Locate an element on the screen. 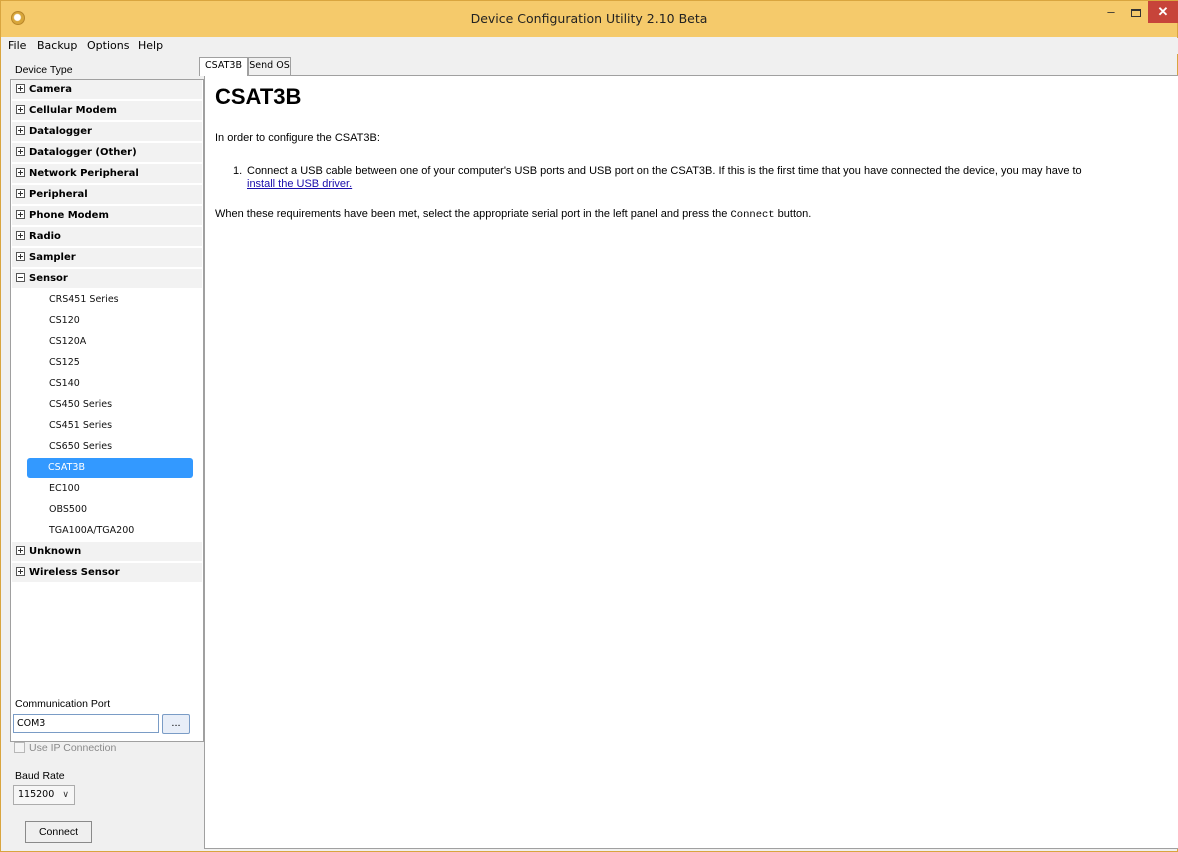 Image resolution: width=1178 pixels, height=852 pixels. maximize-icon is located at coordinates (1136, 12).